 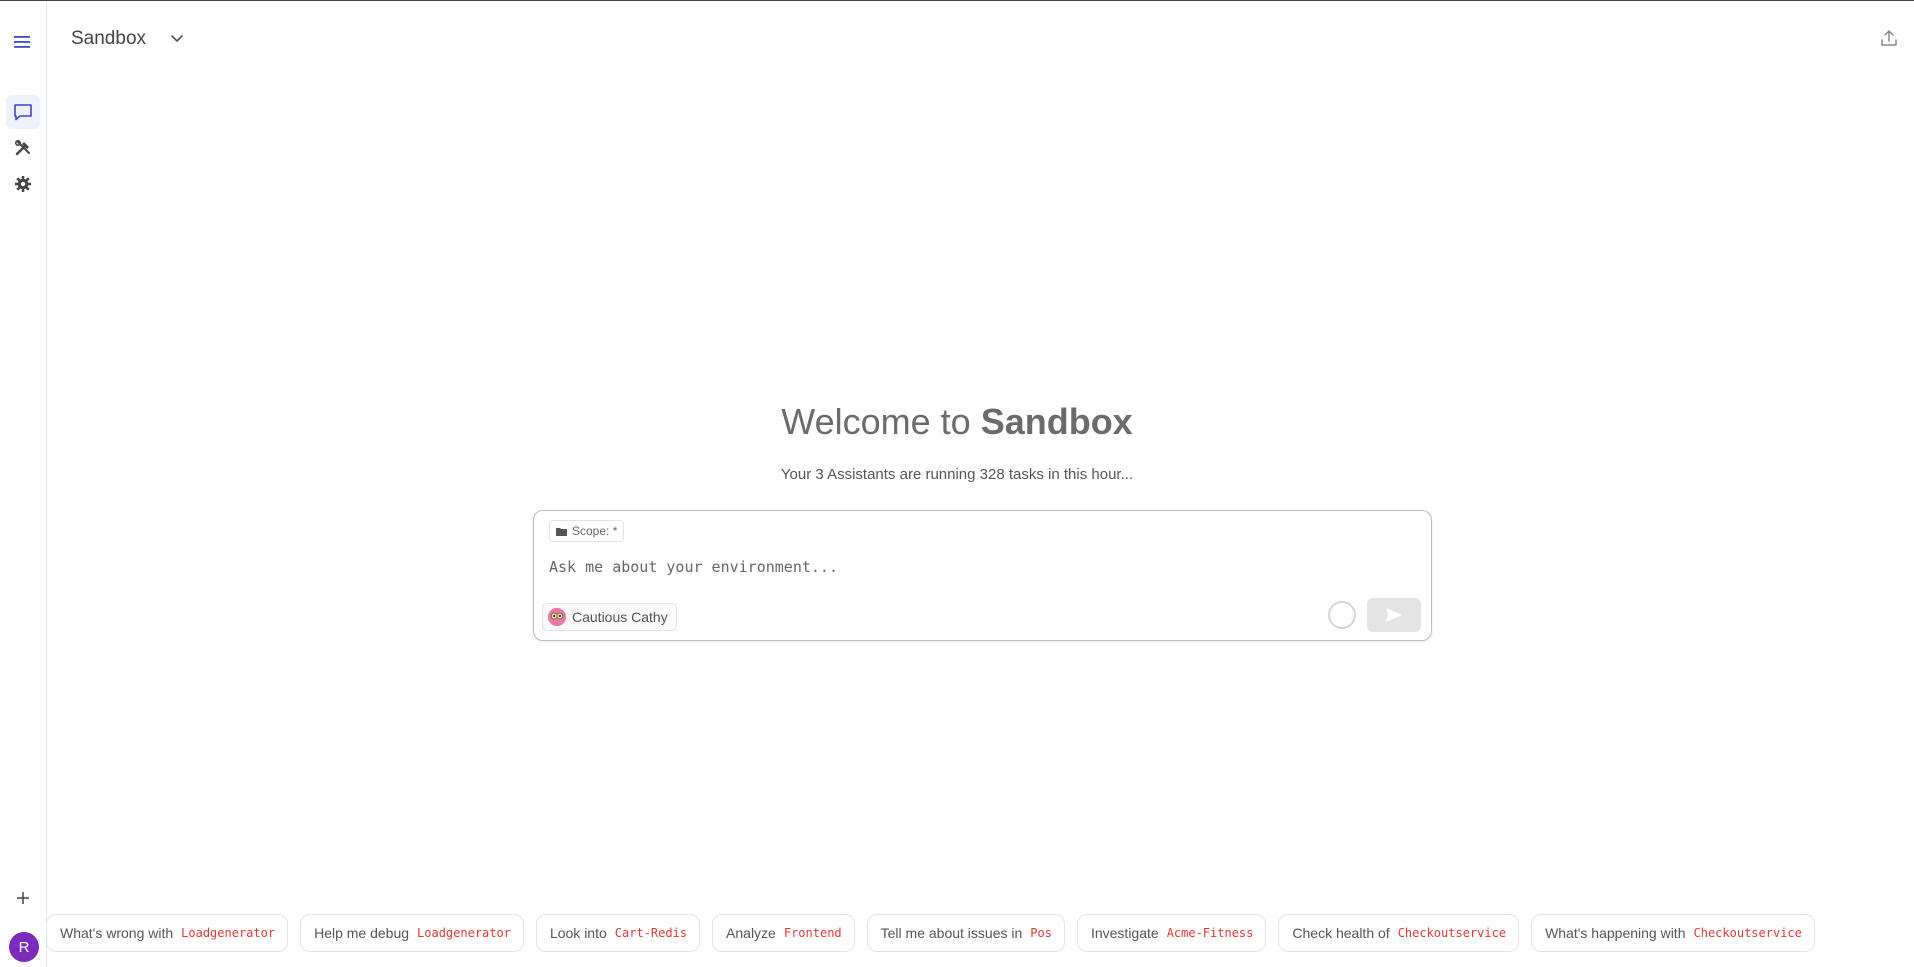 What do you see at coordinates (1041, 933) in the screenshot?
I see `suggestion-tag: Pos` at bounding box center [1041, 933].